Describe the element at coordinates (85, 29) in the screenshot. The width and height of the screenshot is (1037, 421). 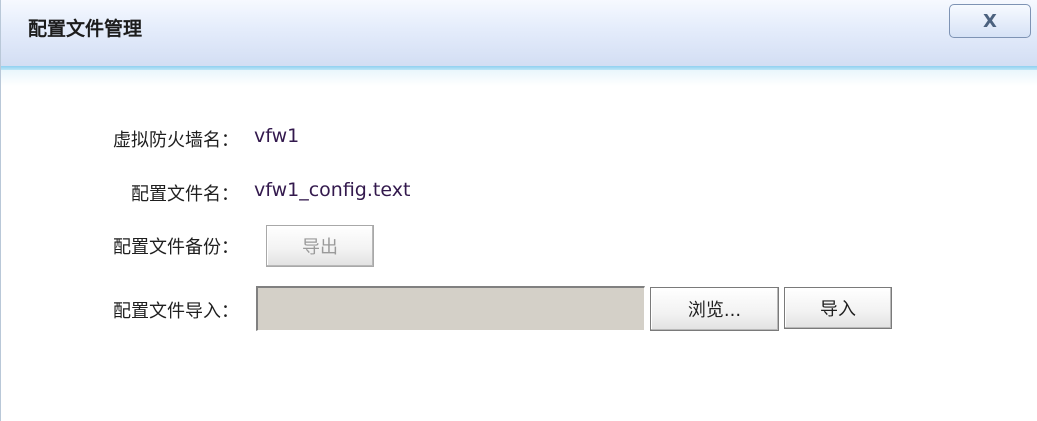
I see `dialog-title: 配置文件管理` at that location.